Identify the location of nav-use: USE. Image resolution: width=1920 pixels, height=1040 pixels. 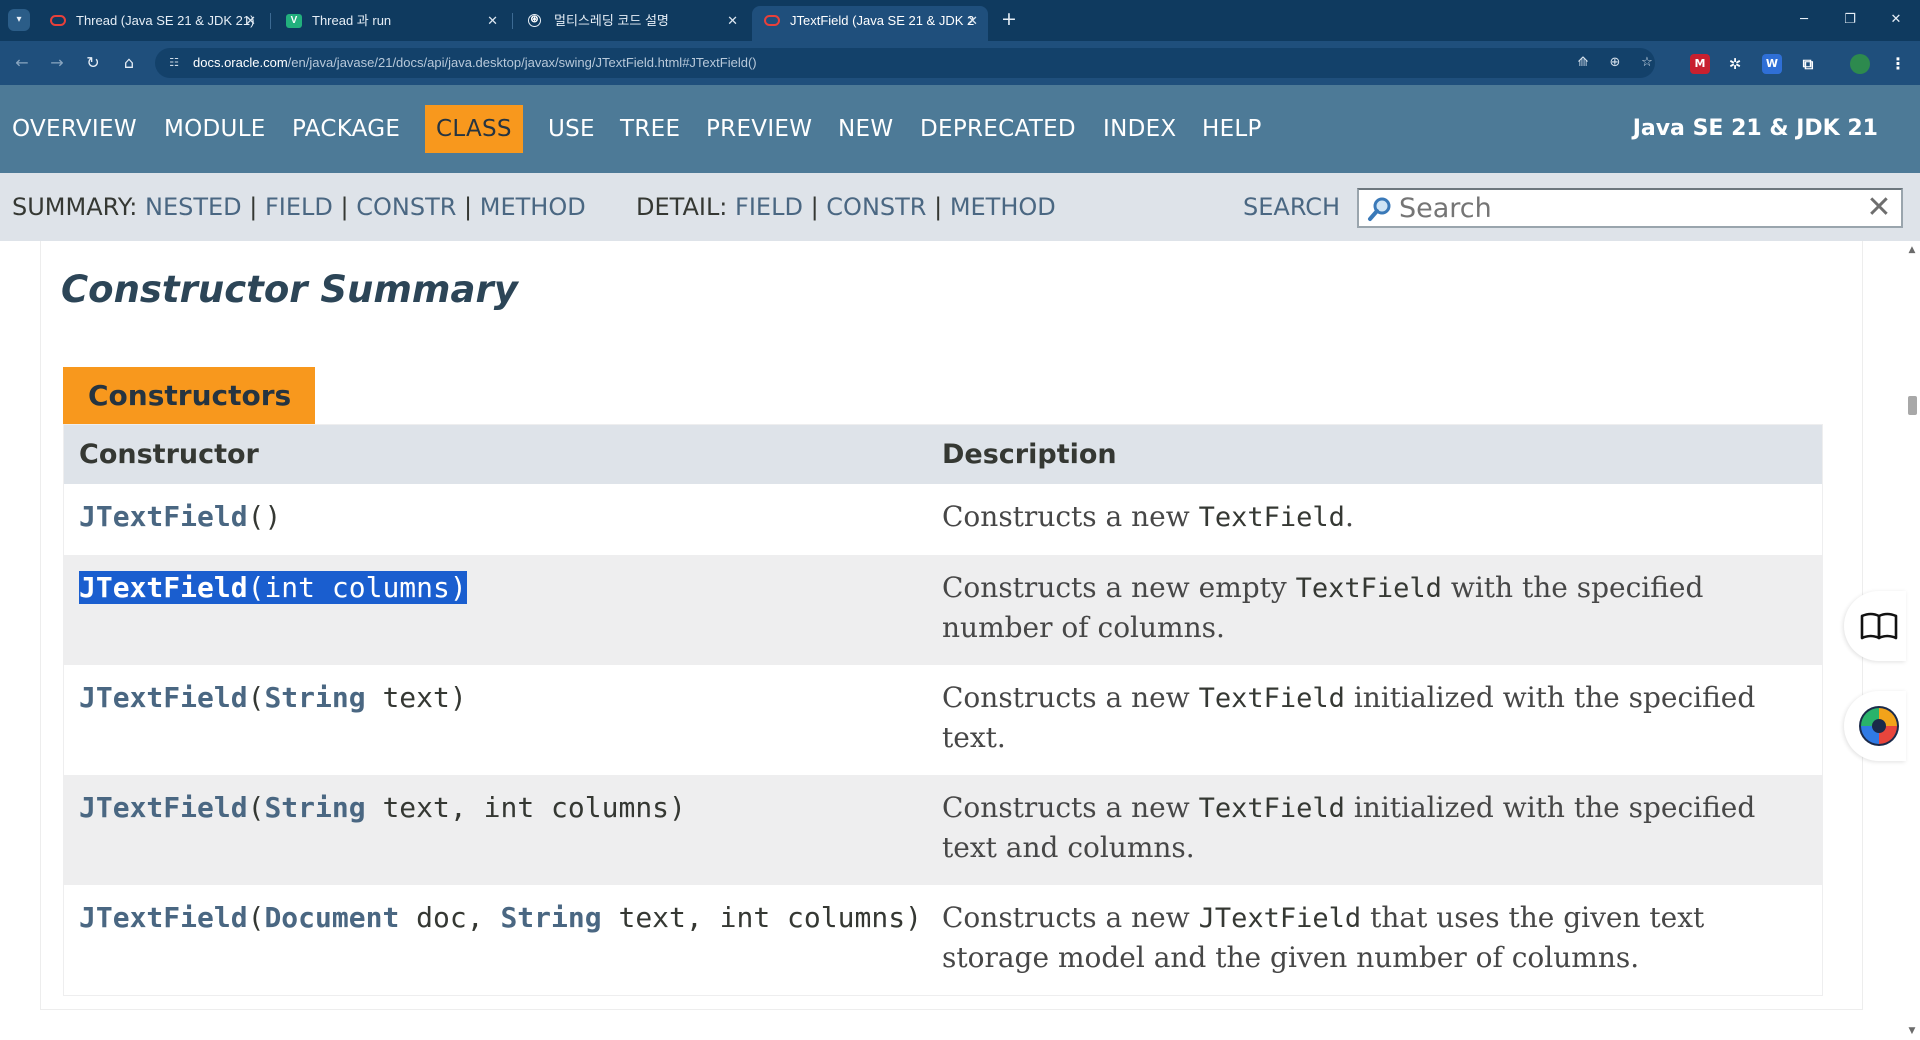
(571, 129).